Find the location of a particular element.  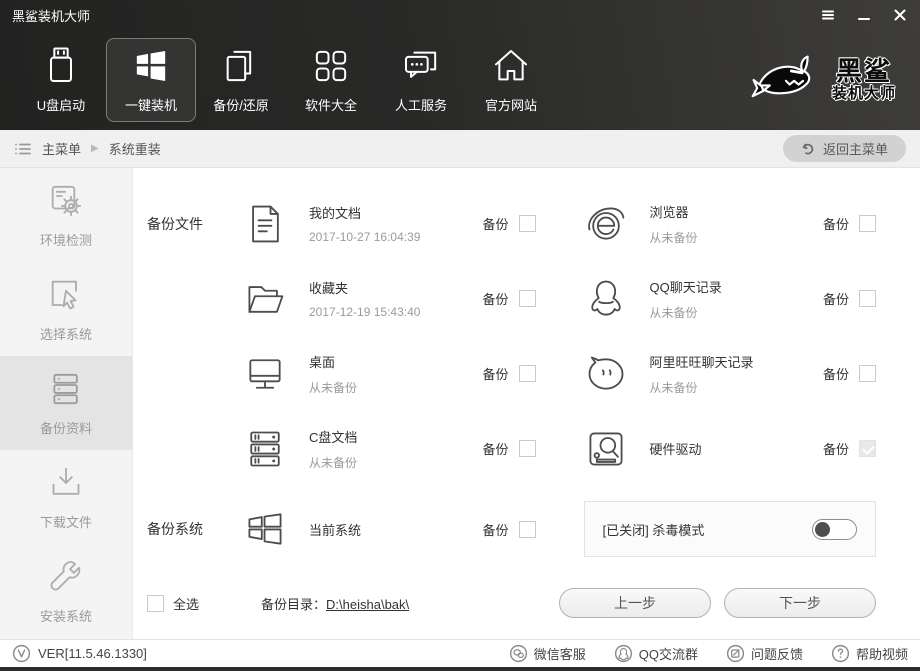

item-name: 当前系统 is located at coordinates (335, 530).